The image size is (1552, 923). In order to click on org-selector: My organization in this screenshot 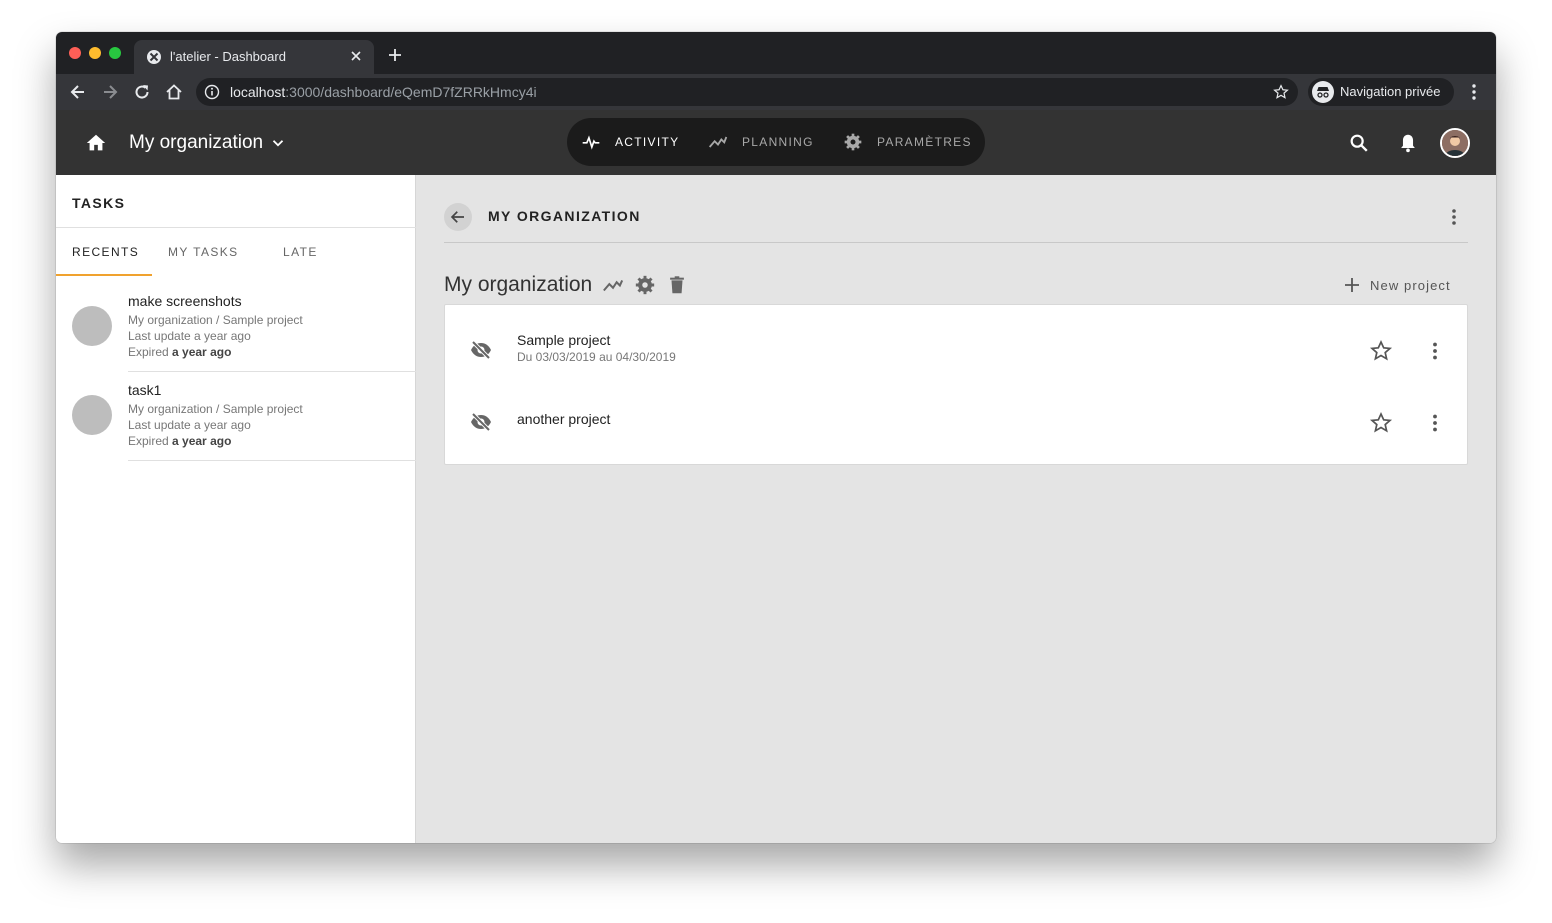, I will do `click(208, 143)`.